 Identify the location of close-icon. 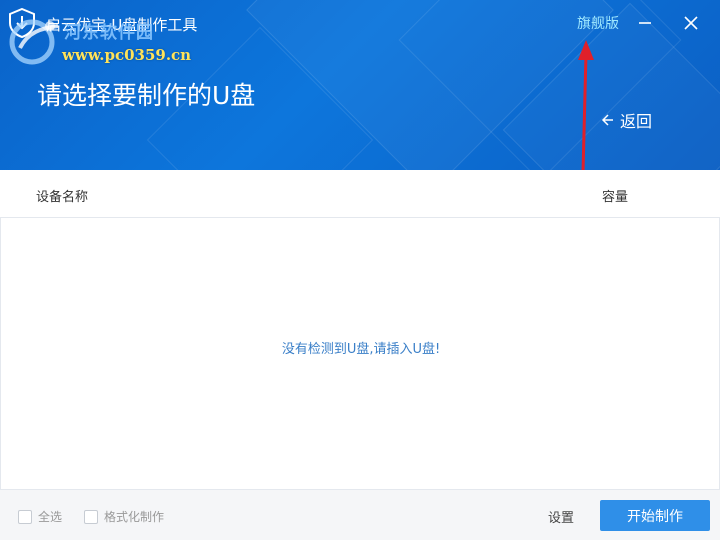
(691, 23).